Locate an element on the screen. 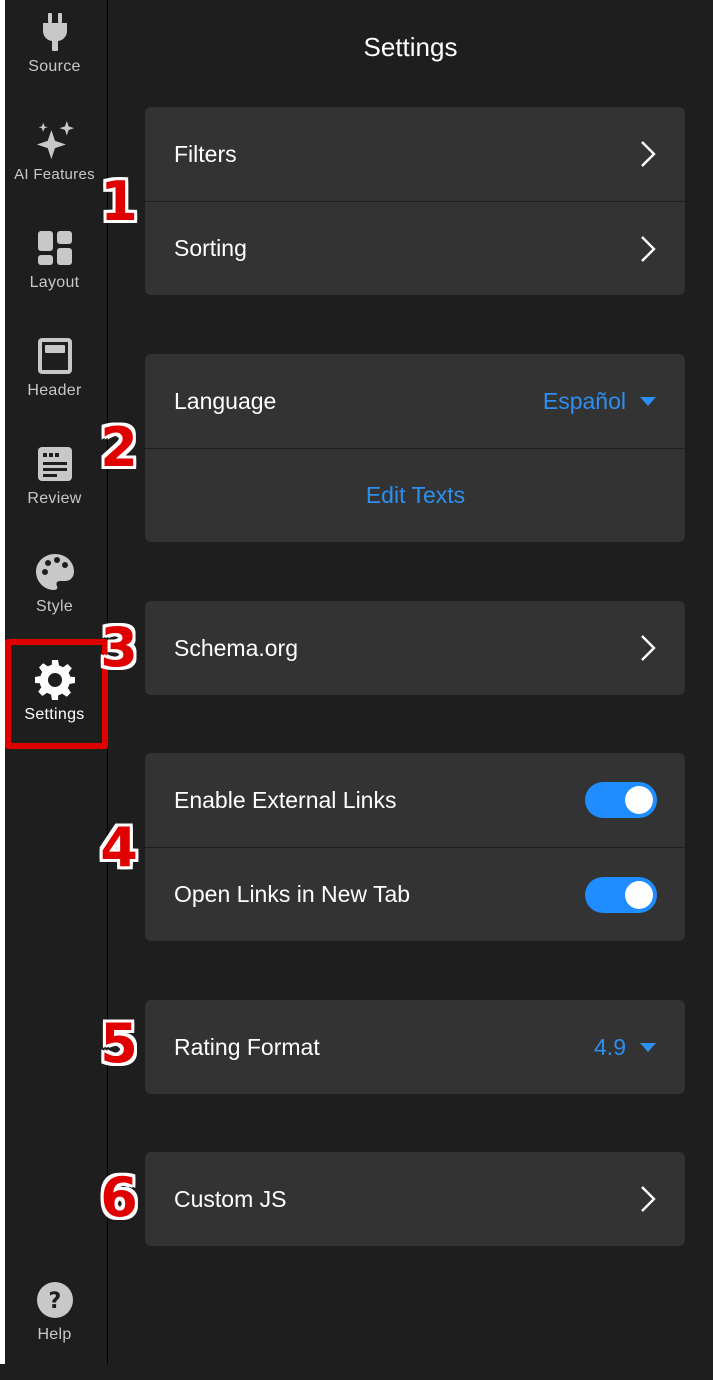 Image resolution: width=713 pixels, height=1380 pixels. new-tab-row: Open Links in New Tab is located at coordinates (415, 894).